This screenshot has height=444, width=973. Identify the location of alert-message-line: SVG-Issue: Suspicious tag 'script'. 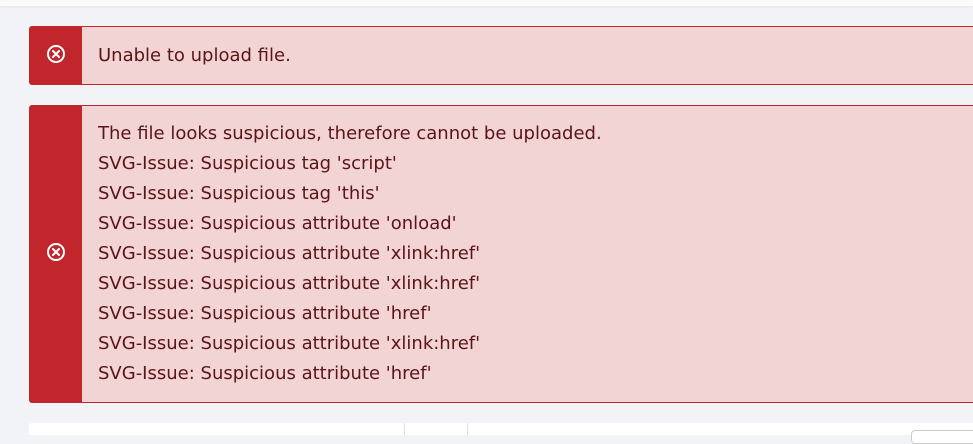
(247, 163).